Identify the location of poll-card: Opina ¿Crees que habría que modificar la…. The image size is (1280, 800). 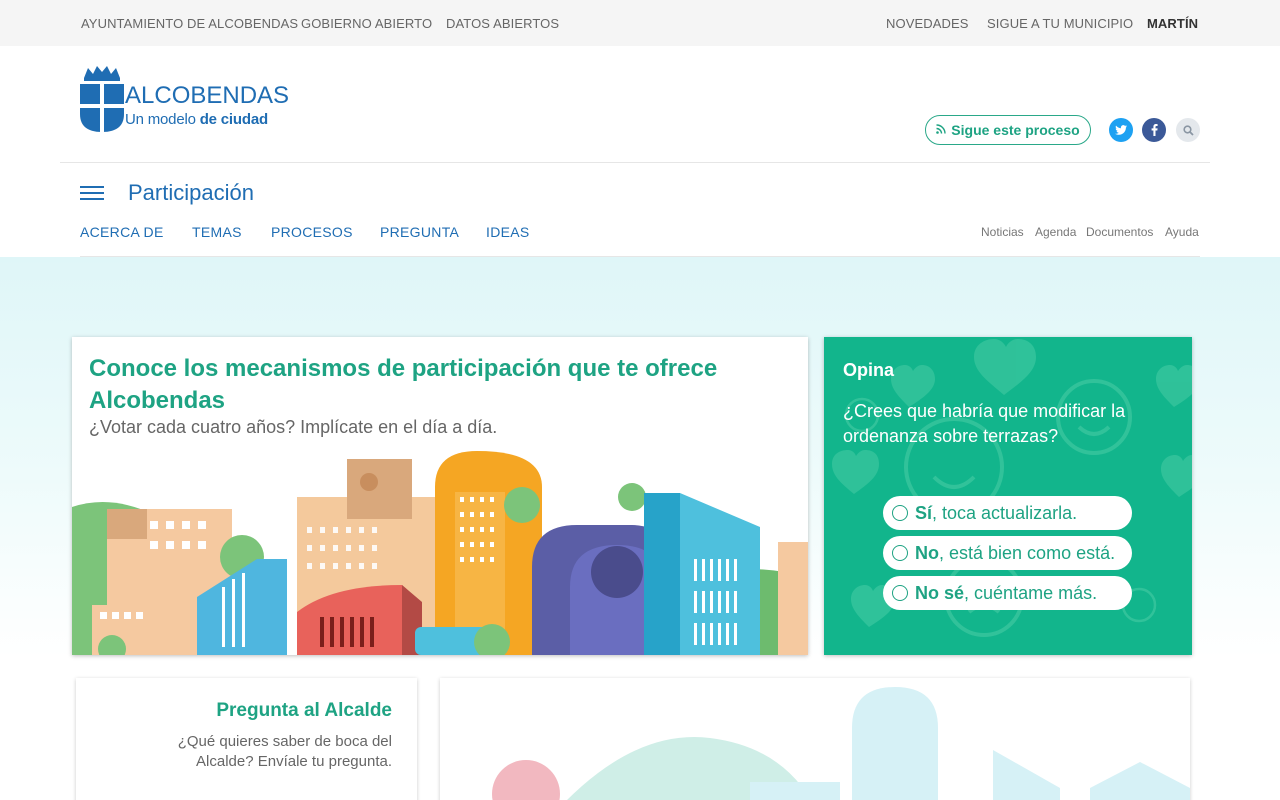
(1008, 496).